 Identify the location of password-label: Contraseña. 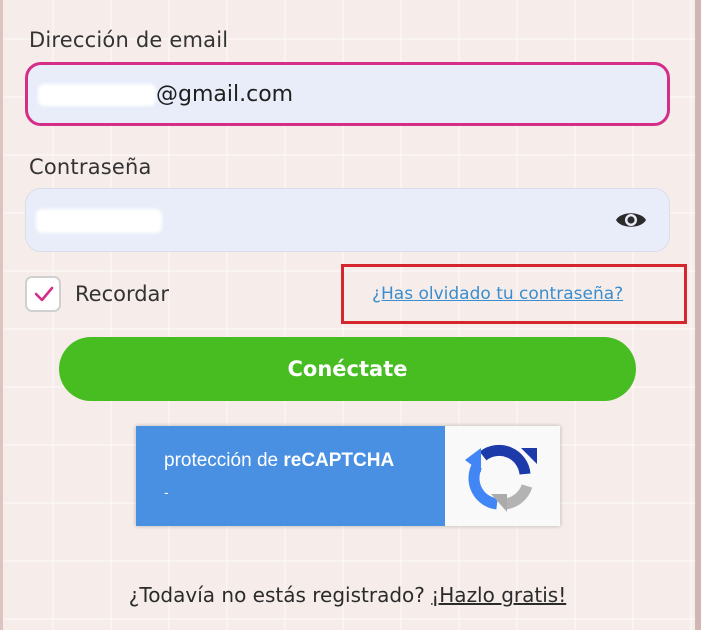
(90, 167).